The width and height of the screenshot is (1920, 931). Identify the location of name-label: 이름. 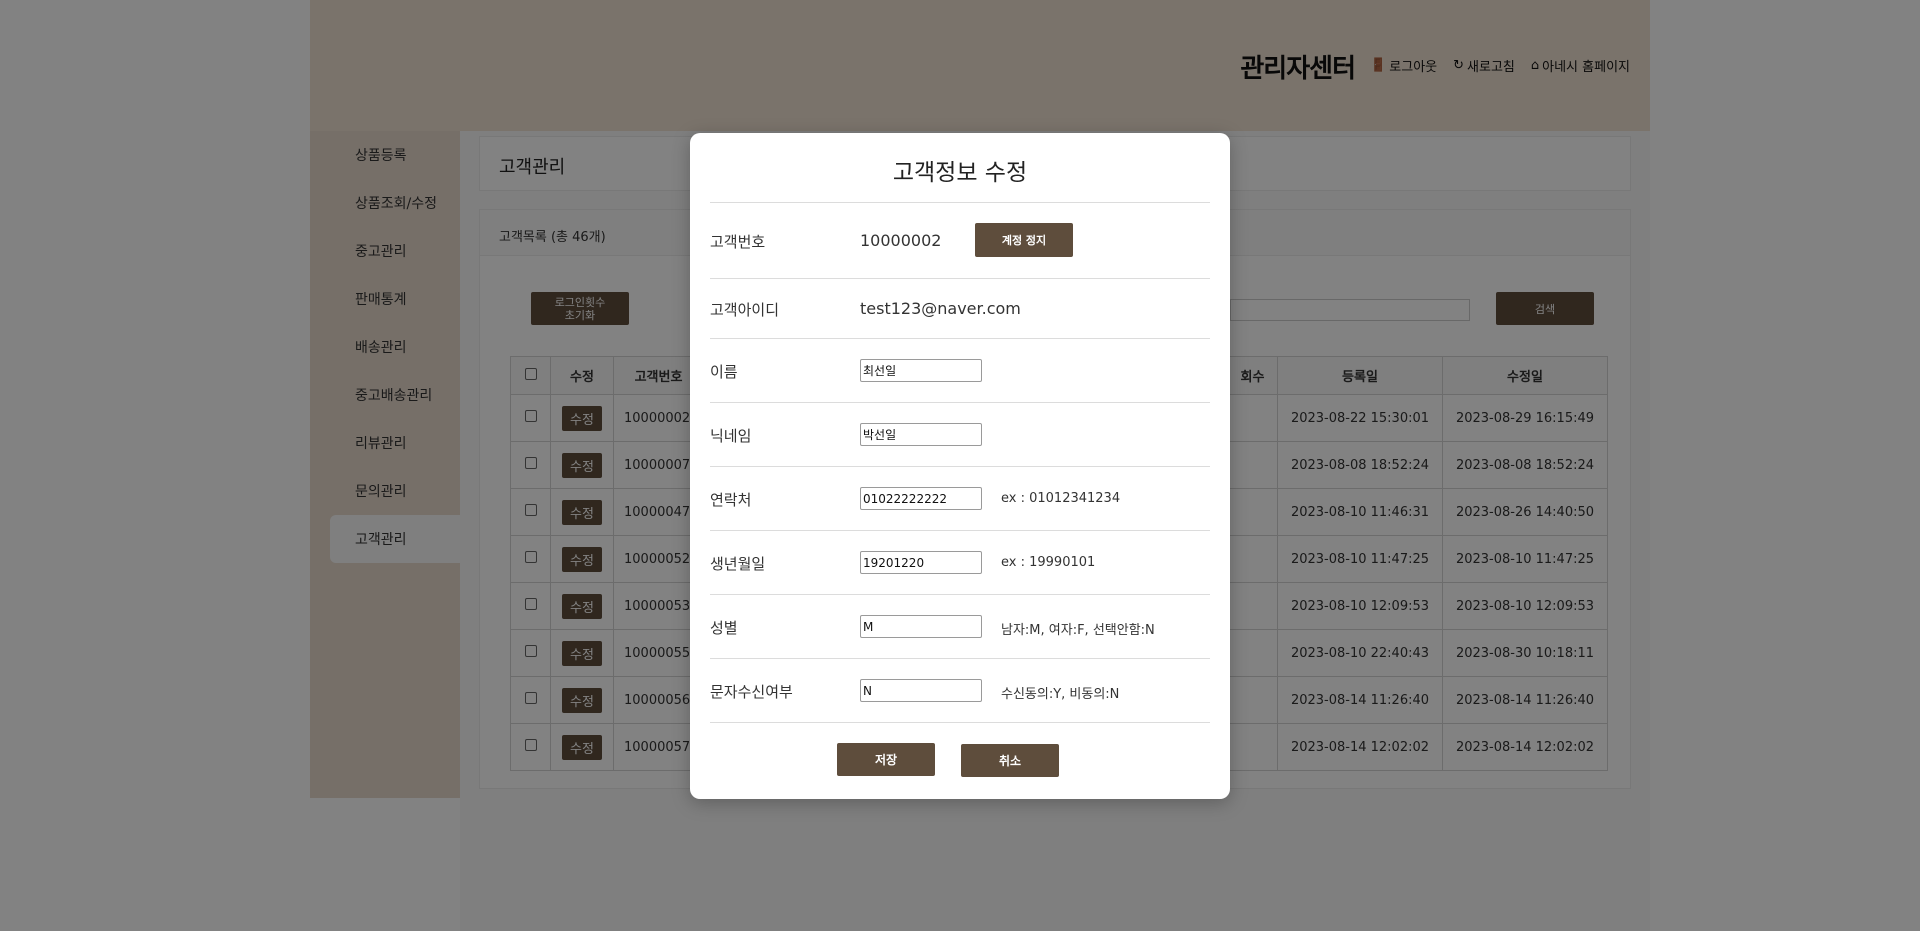
(724, 372).